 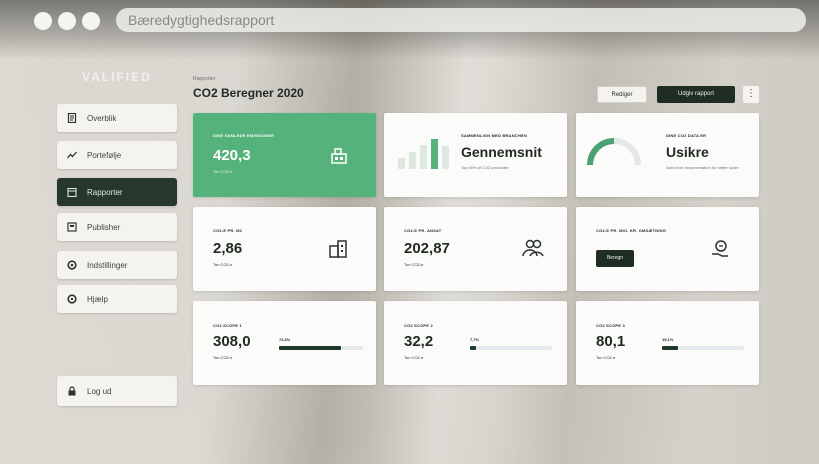 I want to click on gauge-fill, so click(x=601, y=152).